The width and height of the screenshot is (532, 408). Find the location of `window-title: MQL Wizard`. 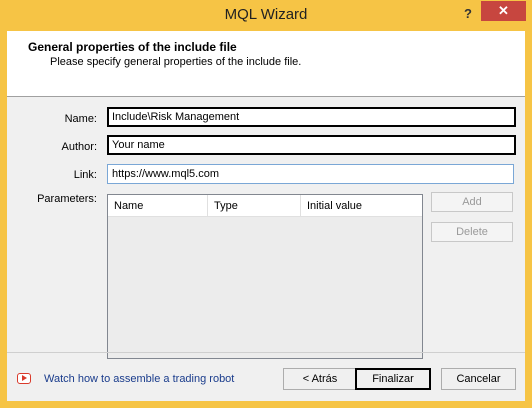

window-title: MQL Wizard is located at coordinates (266, 14).